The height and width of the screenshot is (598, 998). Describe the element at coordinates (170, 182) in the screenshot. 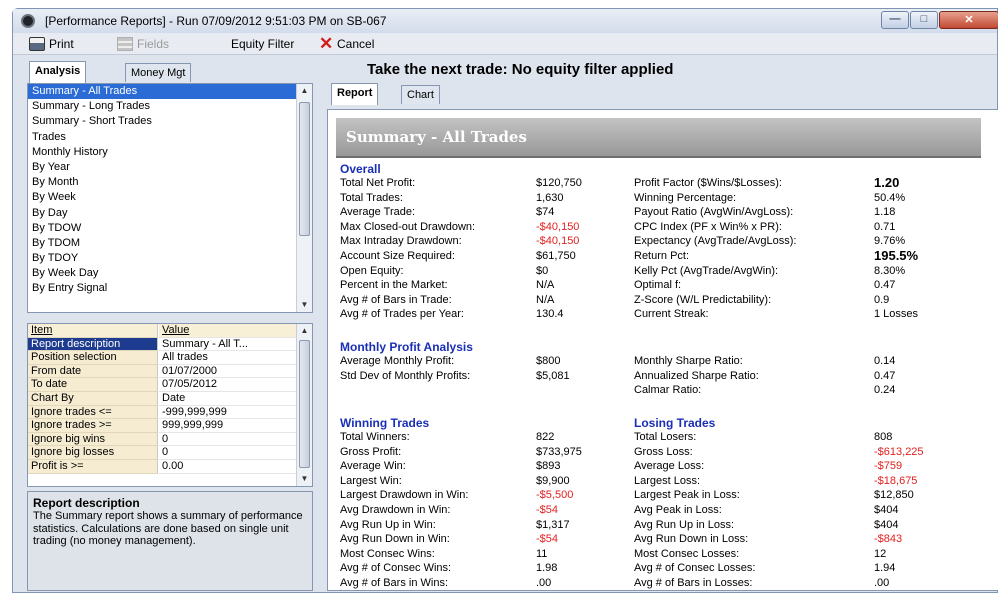

I see `list-item: By Month` at that location.